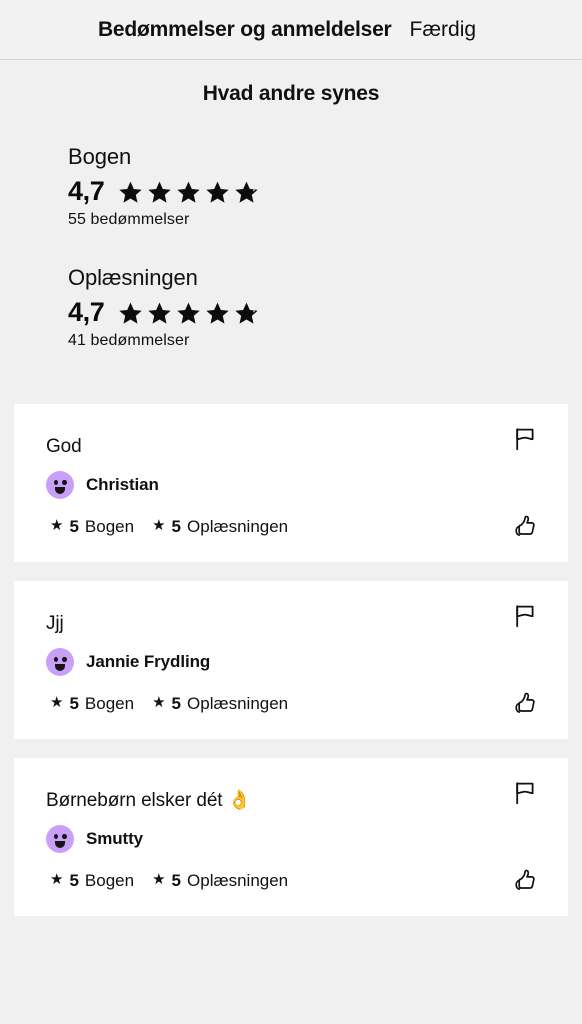 This screenshot has height=1024, width=582. What do you see at coordinates (291, 479) in the screenshot?
I see `review-author-row: Christian` at bounding box center [291, 479].